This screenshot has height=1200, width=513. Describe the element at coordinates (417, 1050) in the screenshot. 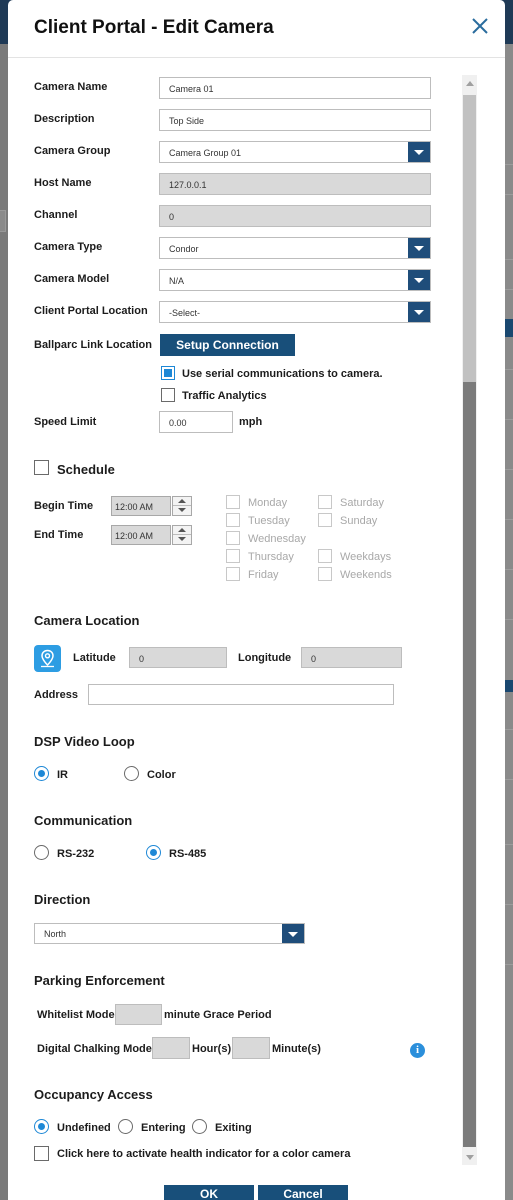

I see `info-icon: i` at that location.